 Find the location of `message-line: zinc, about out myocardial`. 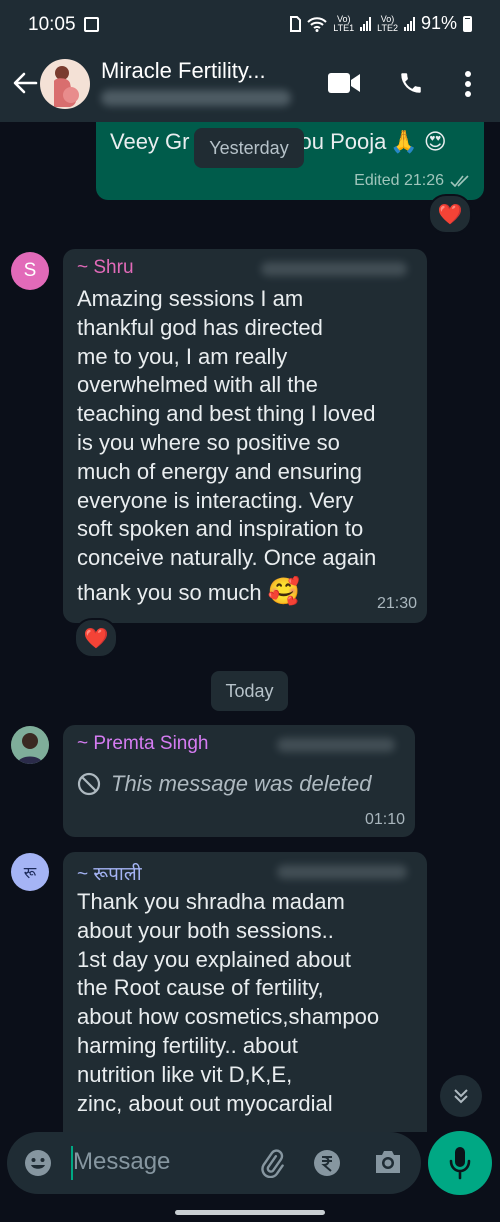

message-line: zinc, about out myocardial is located at coordinates (205, 1103).